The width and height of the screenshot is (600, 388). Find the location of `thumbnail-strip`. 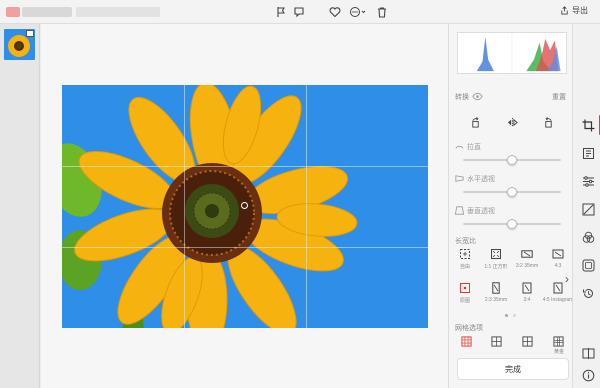

thumbnail-strip is located at coordinates (20, 206).